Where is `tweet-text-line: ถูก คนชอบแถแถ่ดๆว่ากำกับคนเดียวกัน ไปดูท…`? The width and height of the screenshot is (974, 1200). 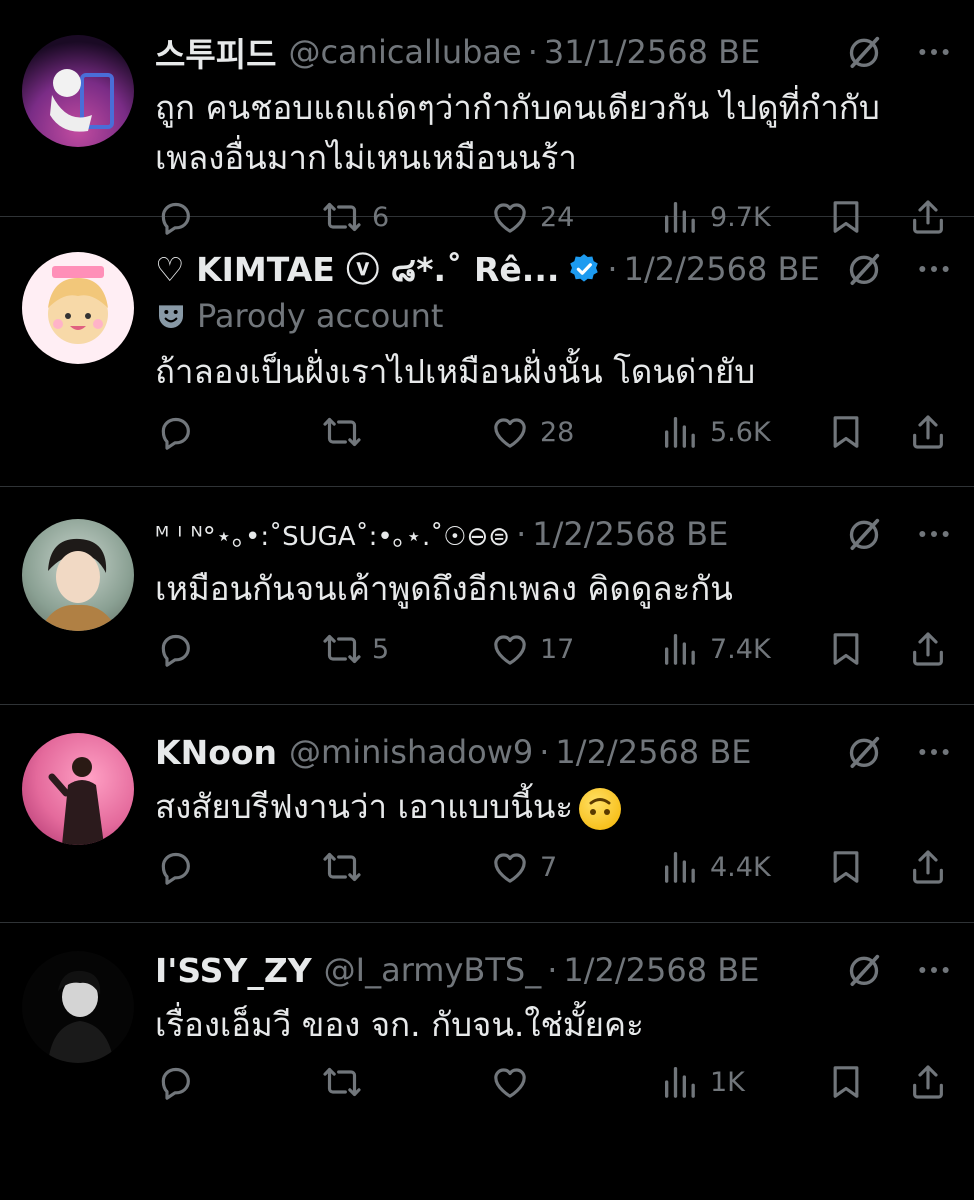
tweet-text-line: ถูก คนชอบแถแถ่ดๆว่ากำกับคนเดียวกัน ไปดูท… is located at coordinates (517, 107).